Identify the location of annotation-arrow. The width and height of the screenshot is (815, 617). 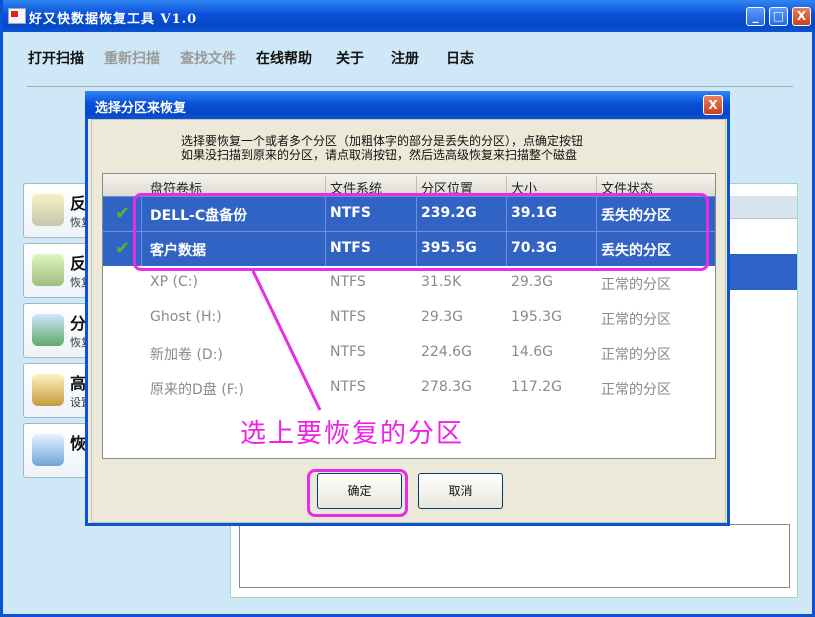
(286, 340).